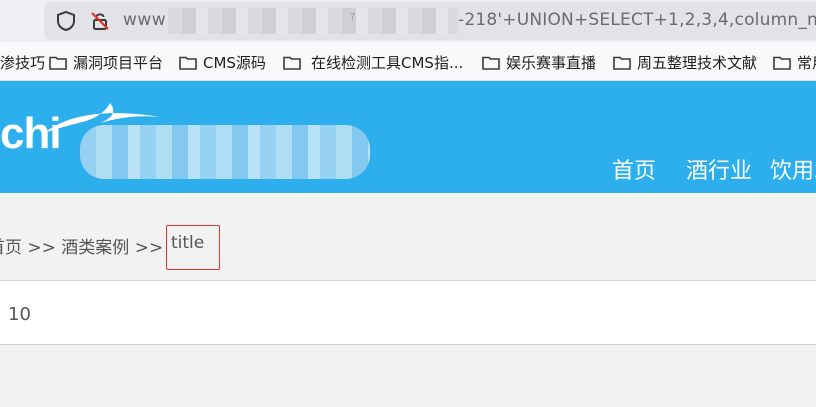  Describe the element at coordinates (697, 62) in the screenshot. I see `bookmark-label: 周五整理技术文献` at that location.